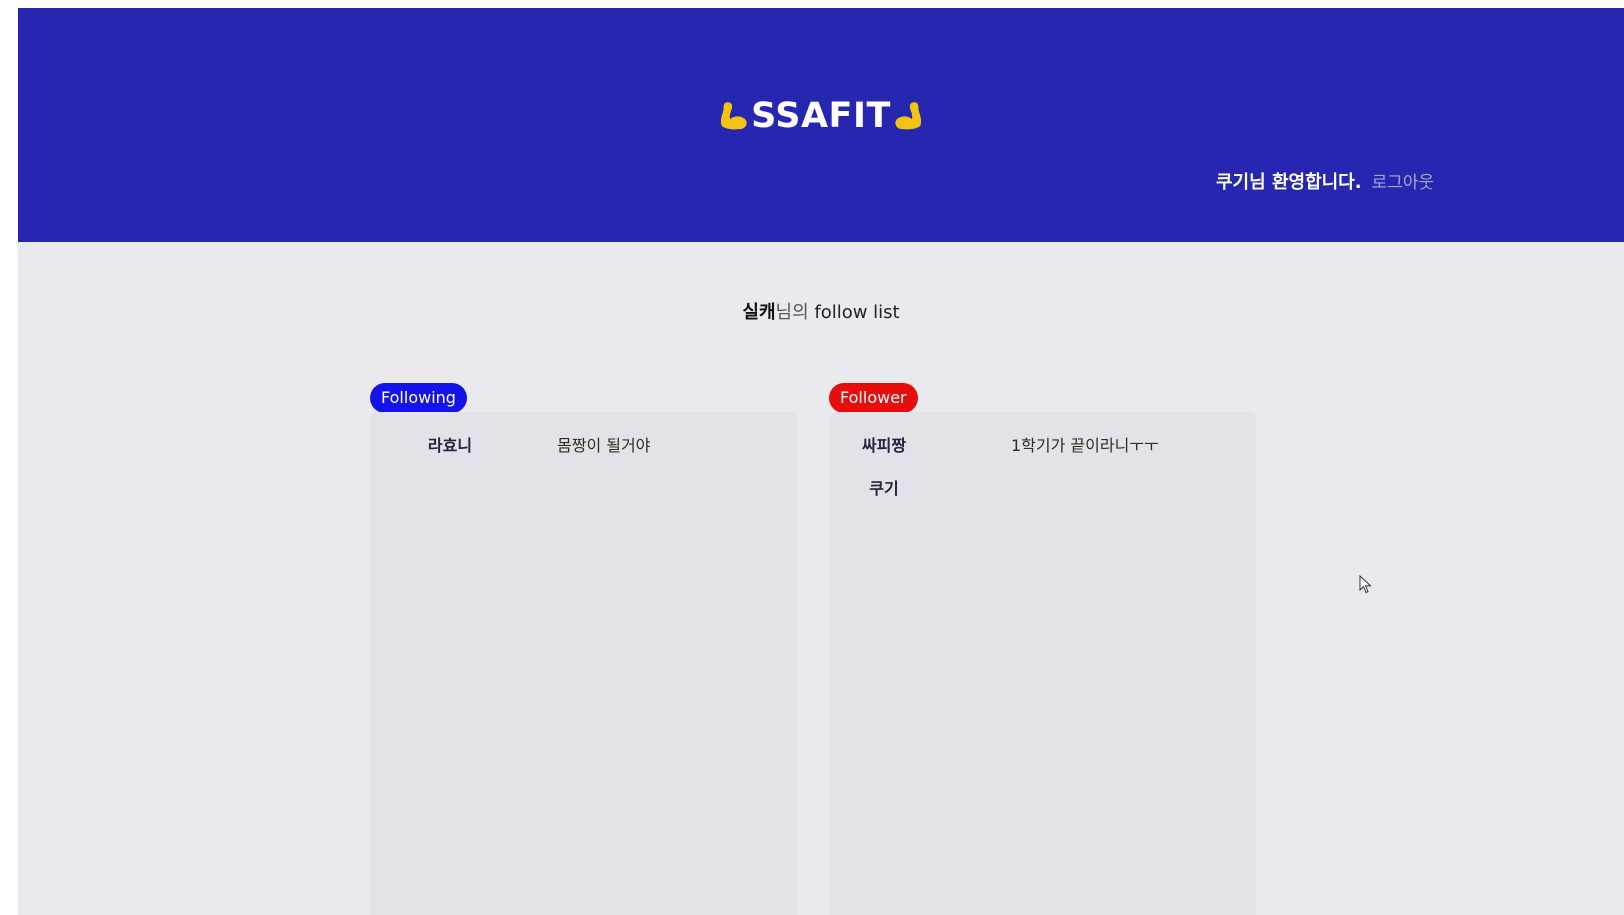  I want to click on follower-list-item: 쿠기, so click(1042, 490).